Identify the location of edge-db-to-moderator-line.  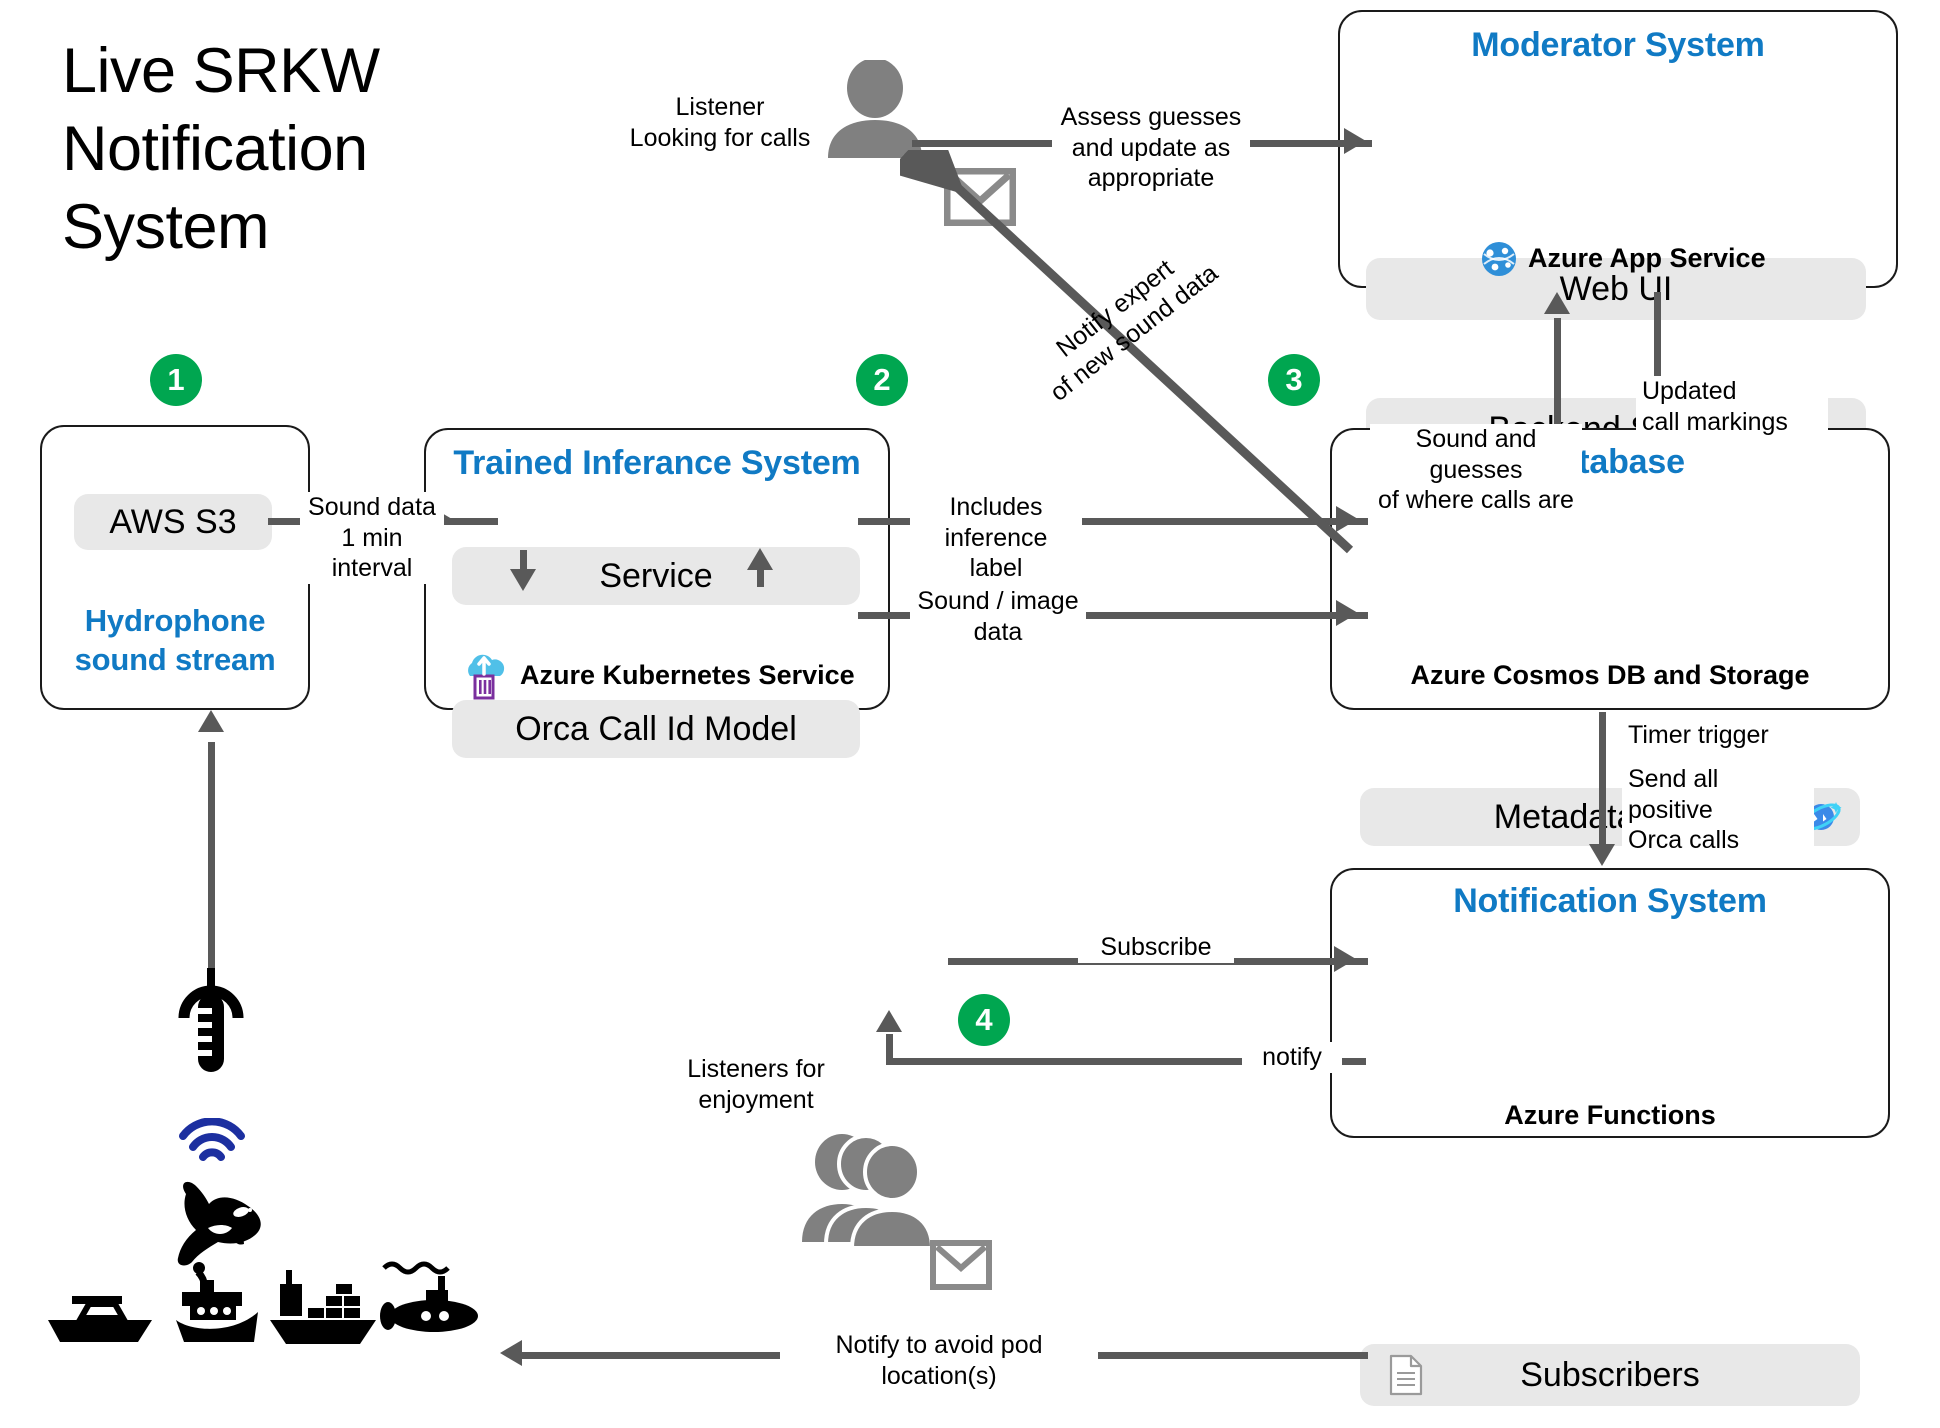
(1557, 374).